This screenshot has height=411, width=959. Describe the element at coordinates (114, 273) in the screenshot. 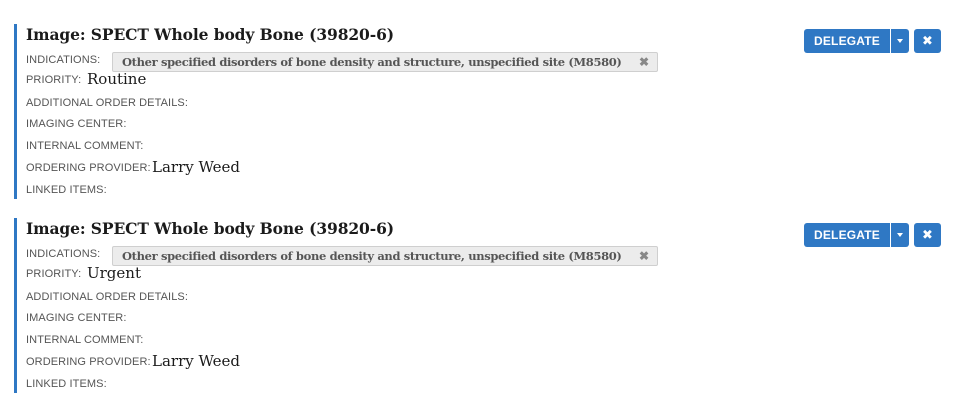

I see `priority-value: Urgent` at that location.